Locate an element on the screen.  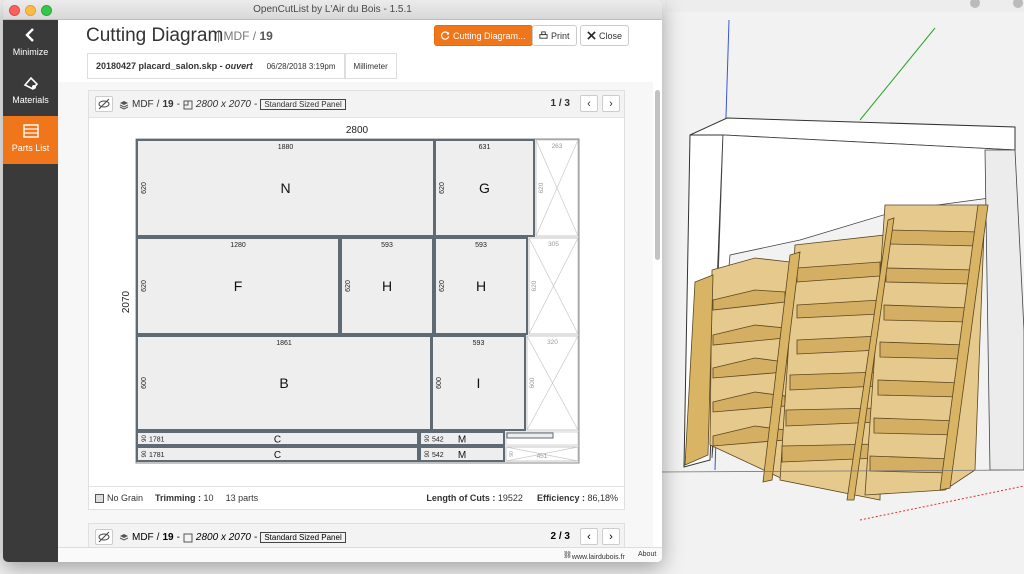
file-unit: Millimeter is located at coordinates (370, 66).